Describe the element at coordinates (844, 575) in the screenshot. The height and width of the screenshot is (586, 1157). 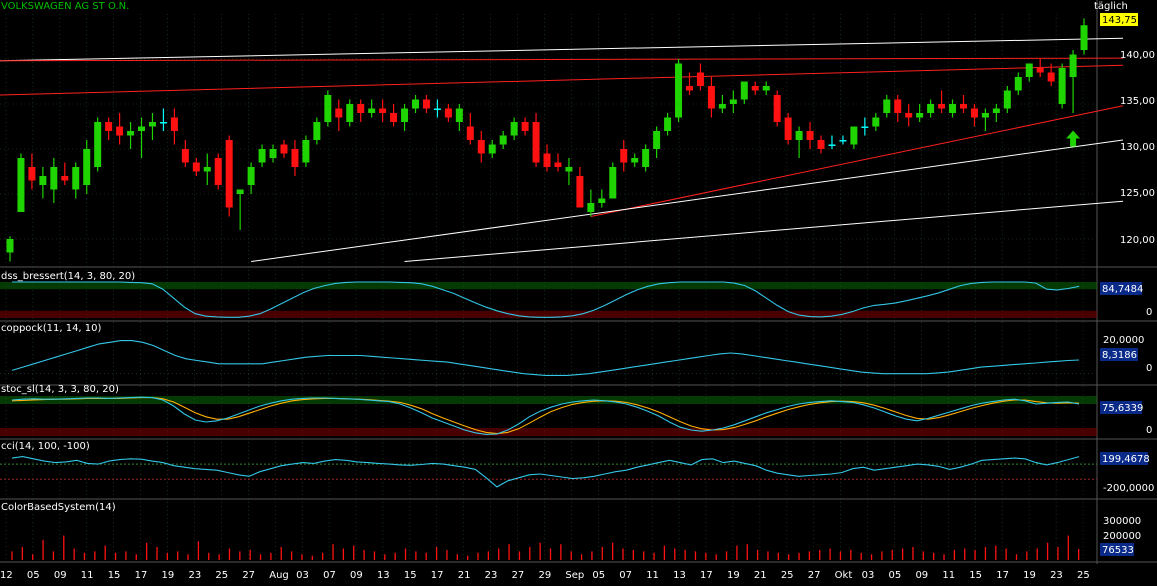
I see `x-tick-label: Okt` at that location.